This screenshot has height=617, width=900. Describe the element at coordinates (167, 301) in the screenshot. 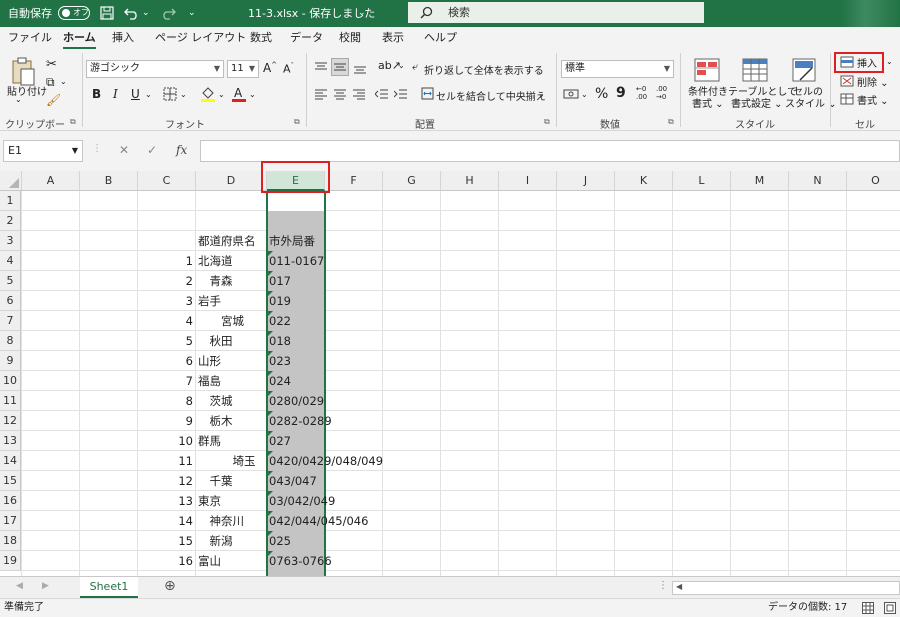

I see `cell-c: 3` at that location.